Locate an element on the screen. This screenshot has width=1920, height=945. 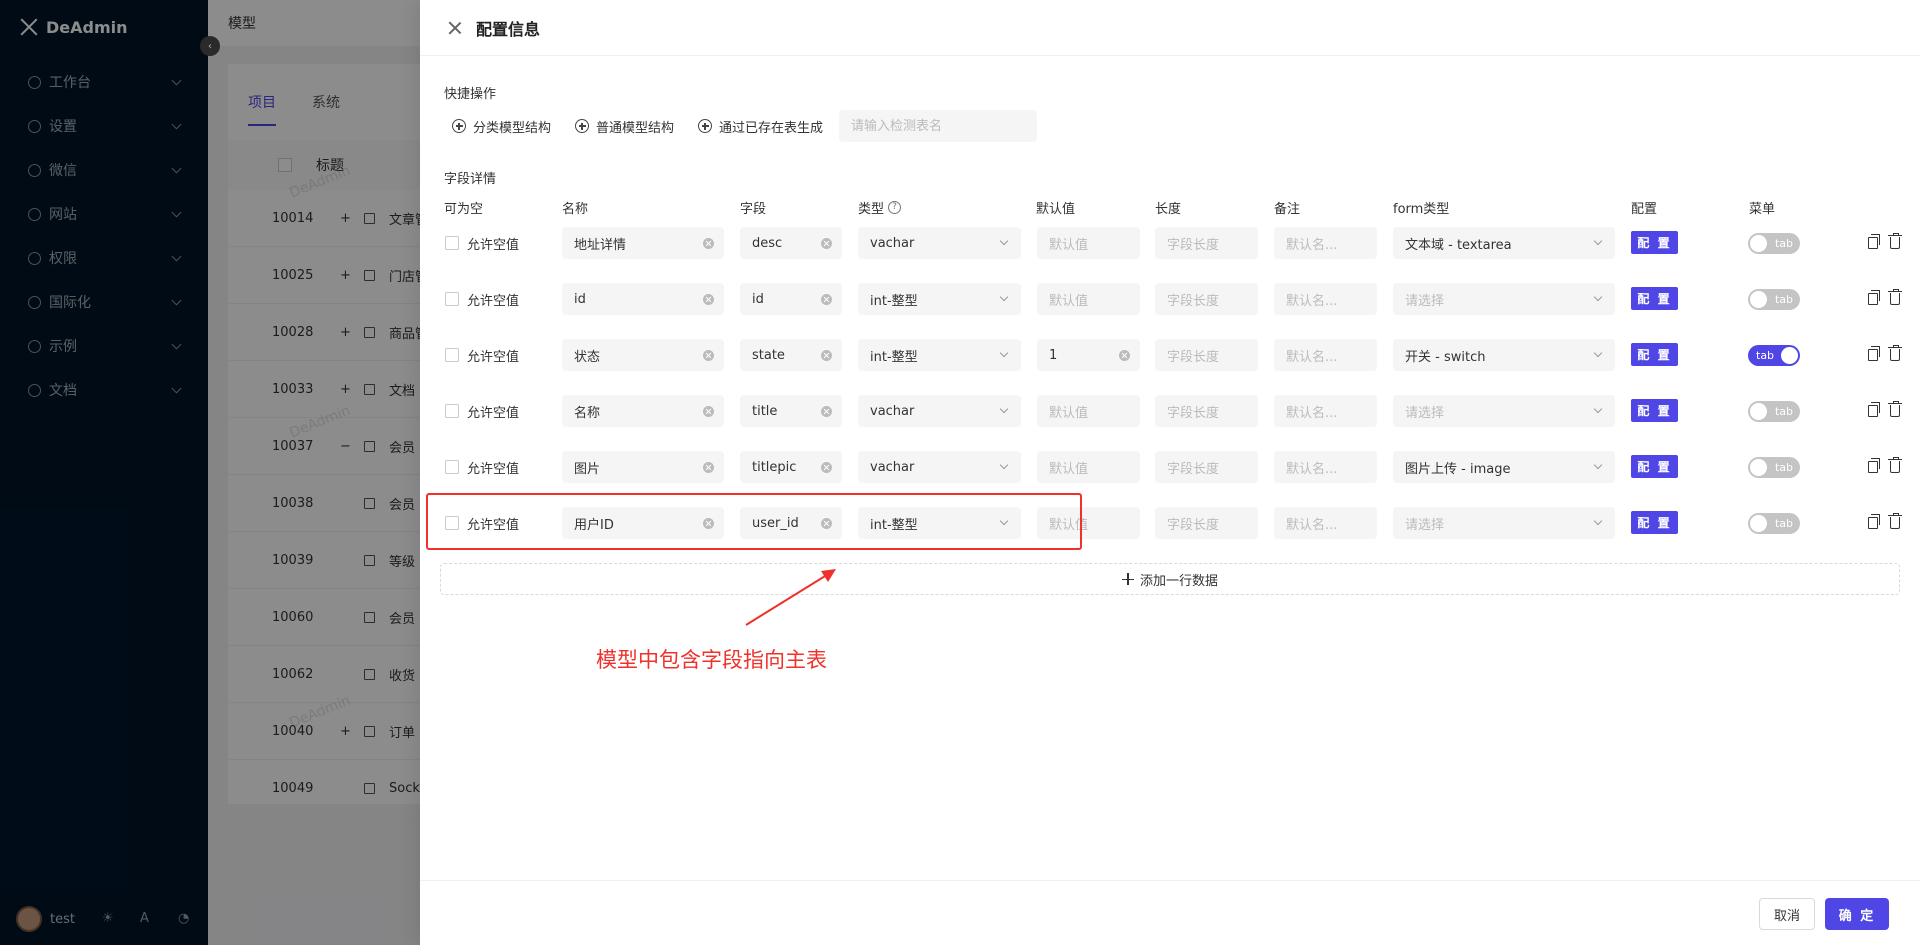
collapse-sidebar-button: ‹ is located at coordinates (210, 46).